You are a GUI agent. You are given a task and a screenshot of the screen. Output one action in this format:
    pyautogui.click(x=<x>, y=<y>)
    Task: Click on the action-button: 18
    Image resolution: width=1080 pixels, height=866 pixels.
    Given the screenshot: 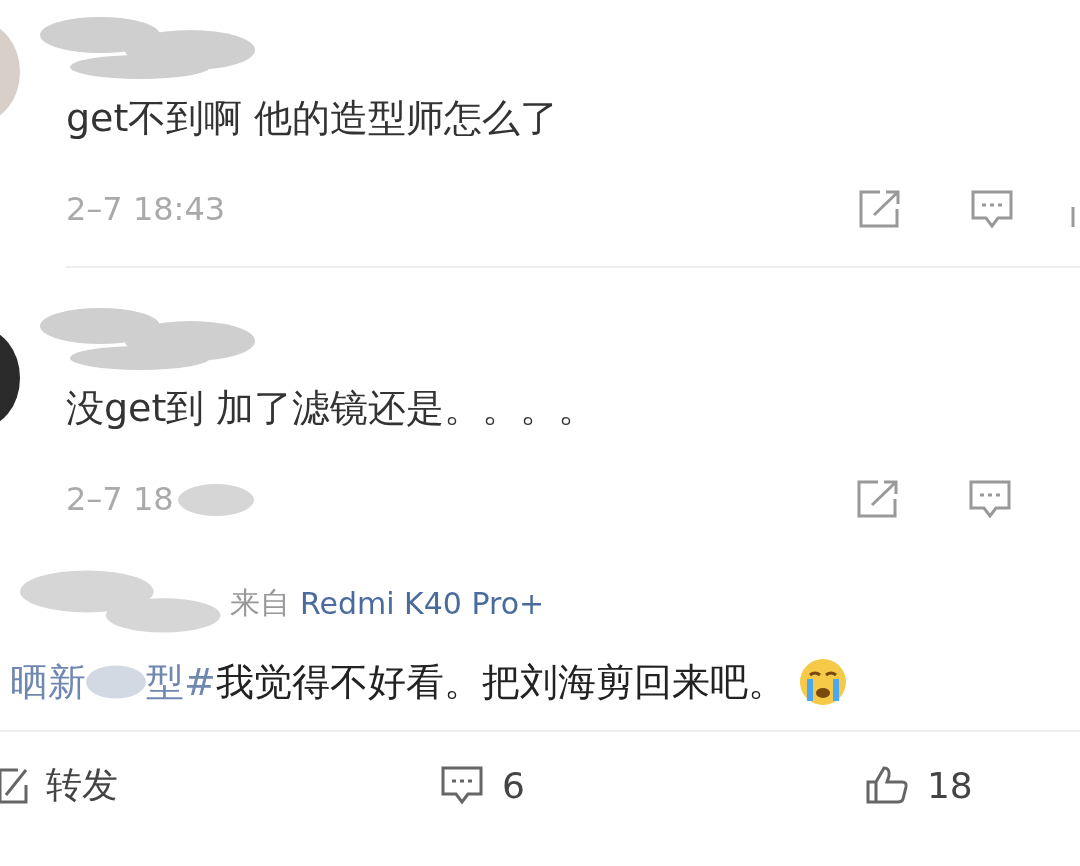 What is the action you would take?
    pyautogui.click(x=918, y=785)
    